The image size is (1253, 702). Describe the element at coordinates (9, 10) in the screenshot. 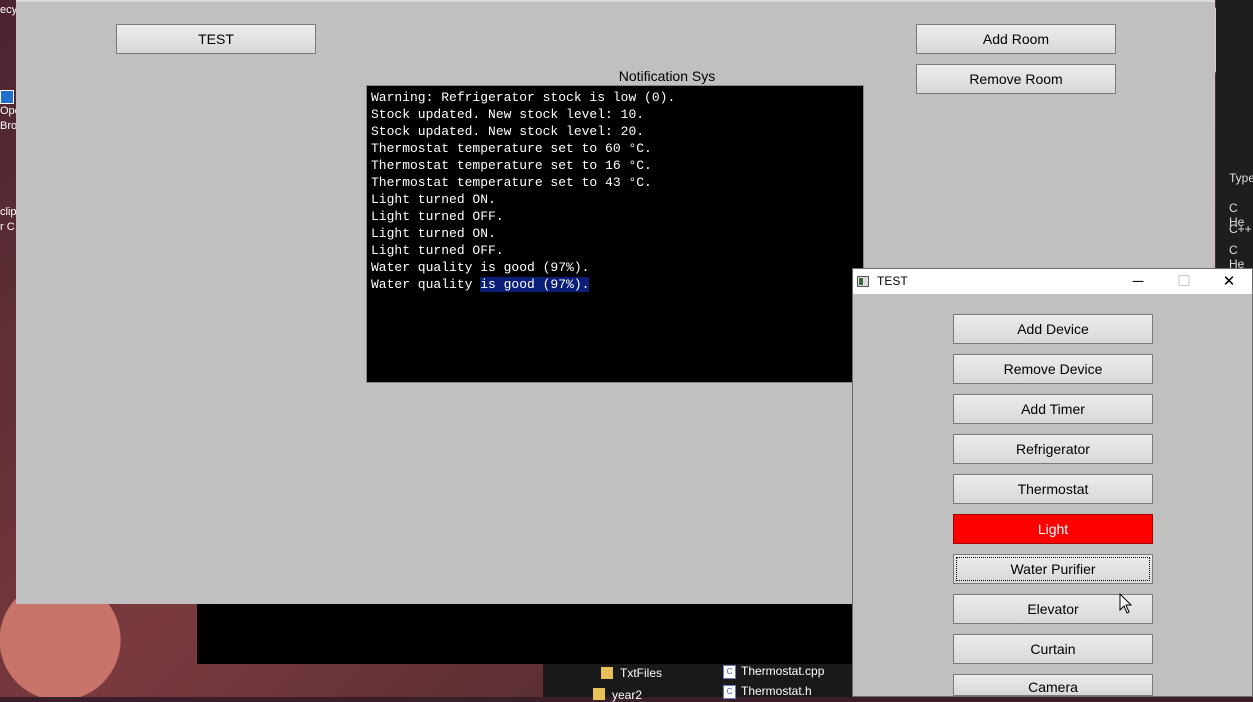

I see `desktop-label: ecy` at that location.